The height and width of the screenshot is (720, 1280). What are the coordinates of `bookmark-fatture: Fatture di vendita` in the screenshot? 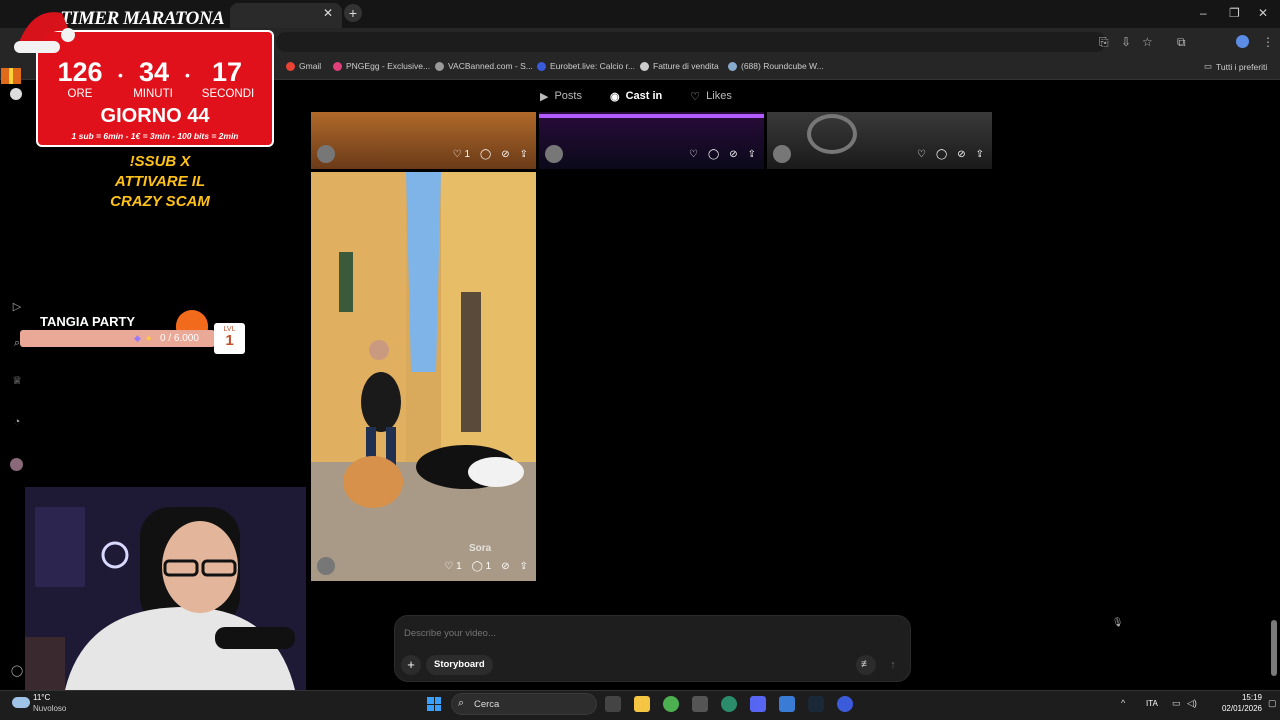 It's located at (679, 66).